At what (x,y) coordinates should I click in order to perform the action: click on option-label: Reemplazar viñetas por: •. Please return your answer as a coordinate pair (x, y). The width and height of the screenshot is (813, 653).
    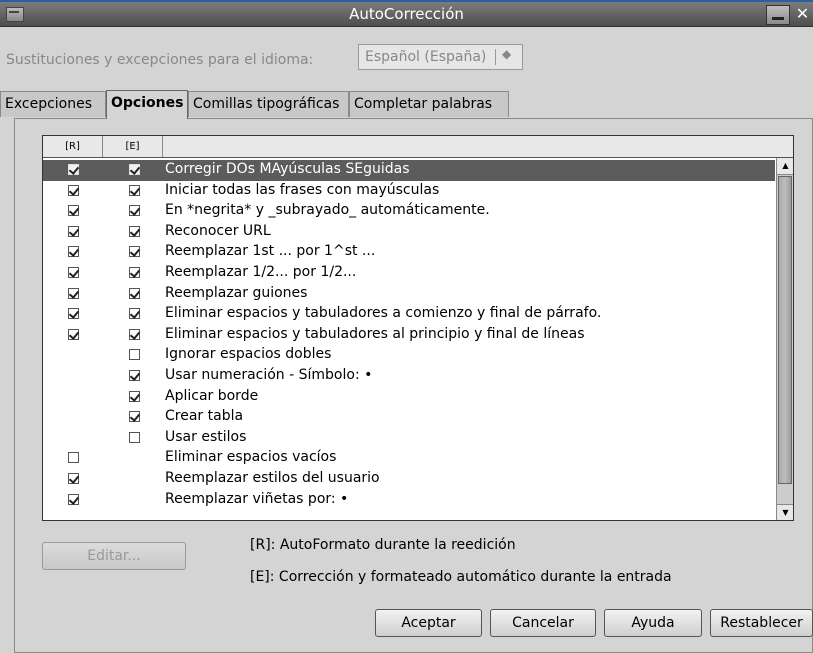
    Looking at the image, I should click on (257, 498).